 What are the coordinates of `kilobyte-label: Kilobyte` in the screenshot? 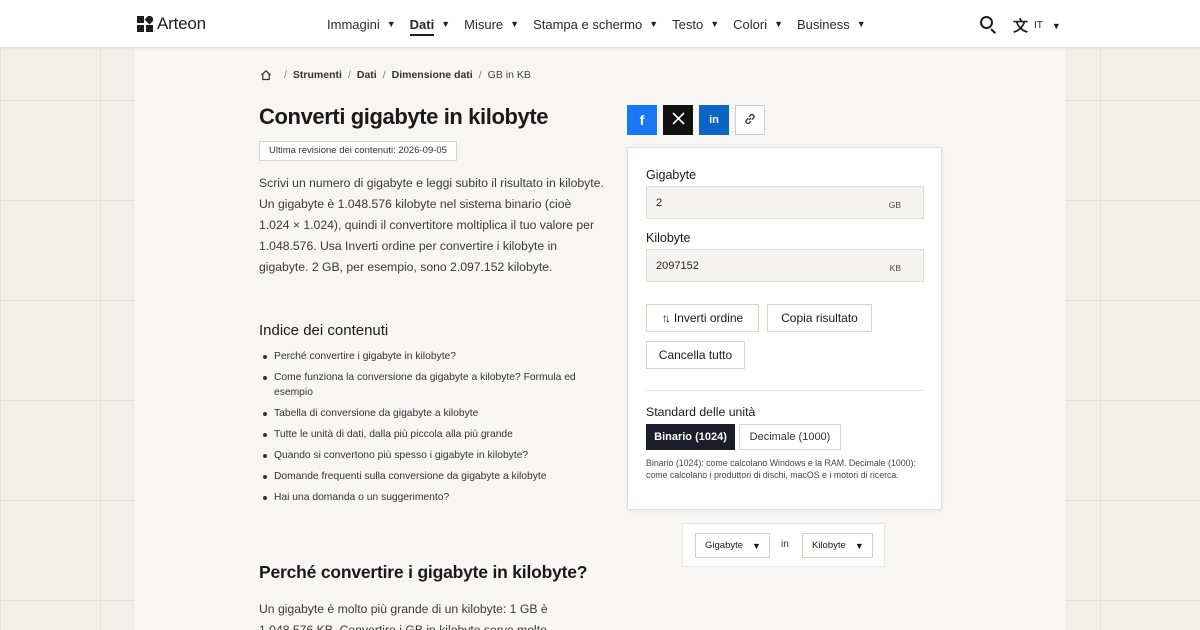 It's located at (668, 238).